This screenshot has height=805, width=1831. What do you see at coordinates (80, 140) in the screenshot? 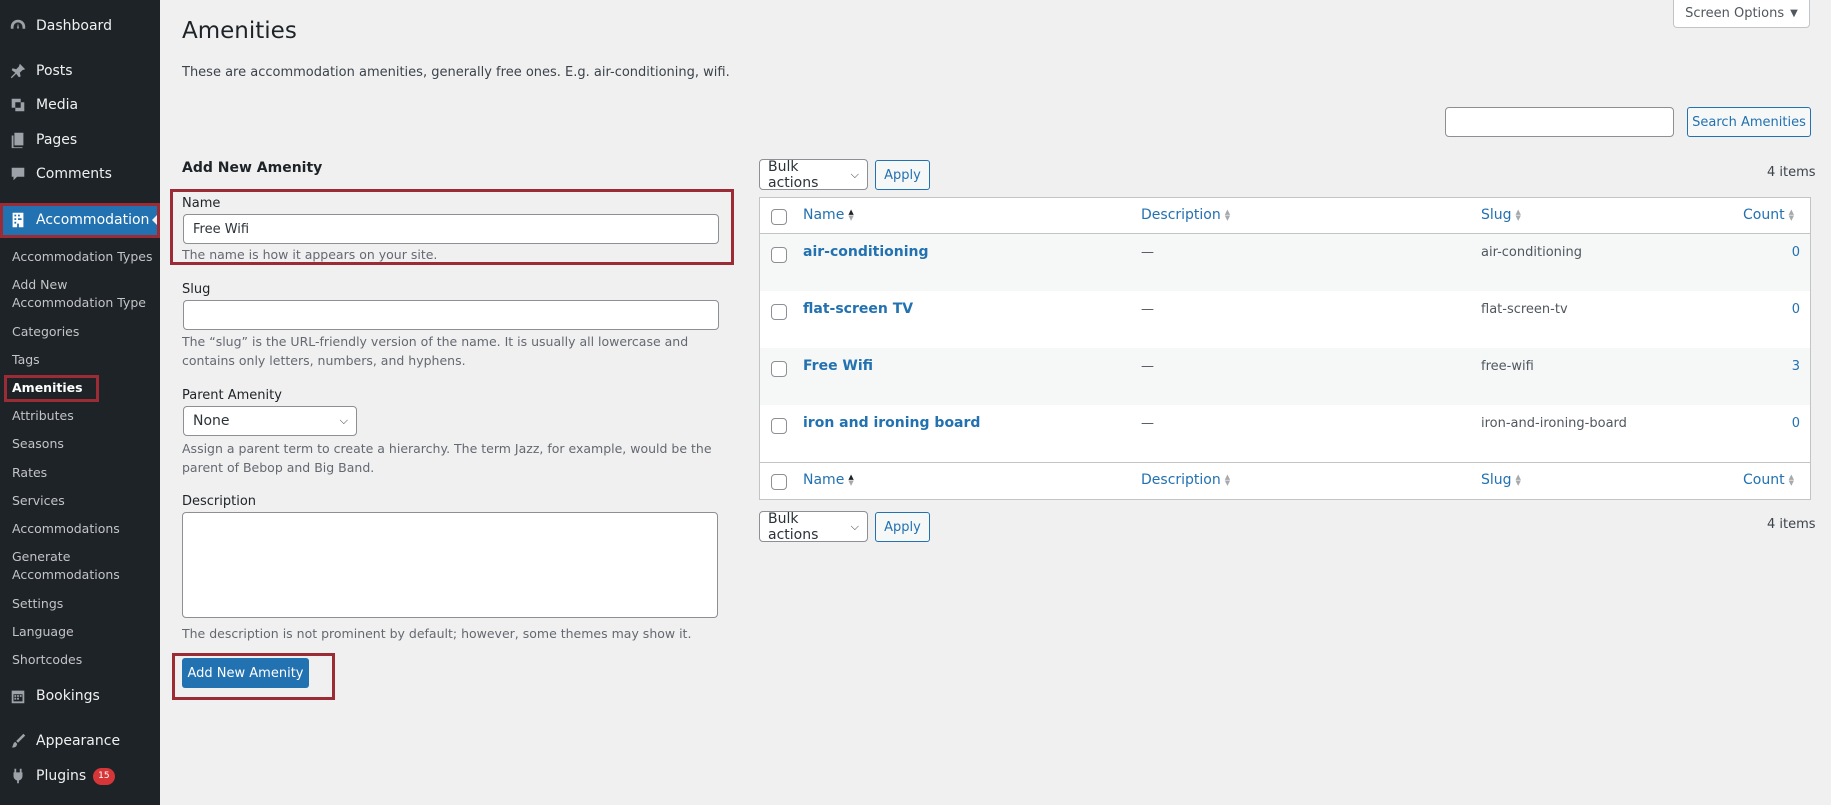
I see `menu-pages: Pages` at bounding box center [80, 140].